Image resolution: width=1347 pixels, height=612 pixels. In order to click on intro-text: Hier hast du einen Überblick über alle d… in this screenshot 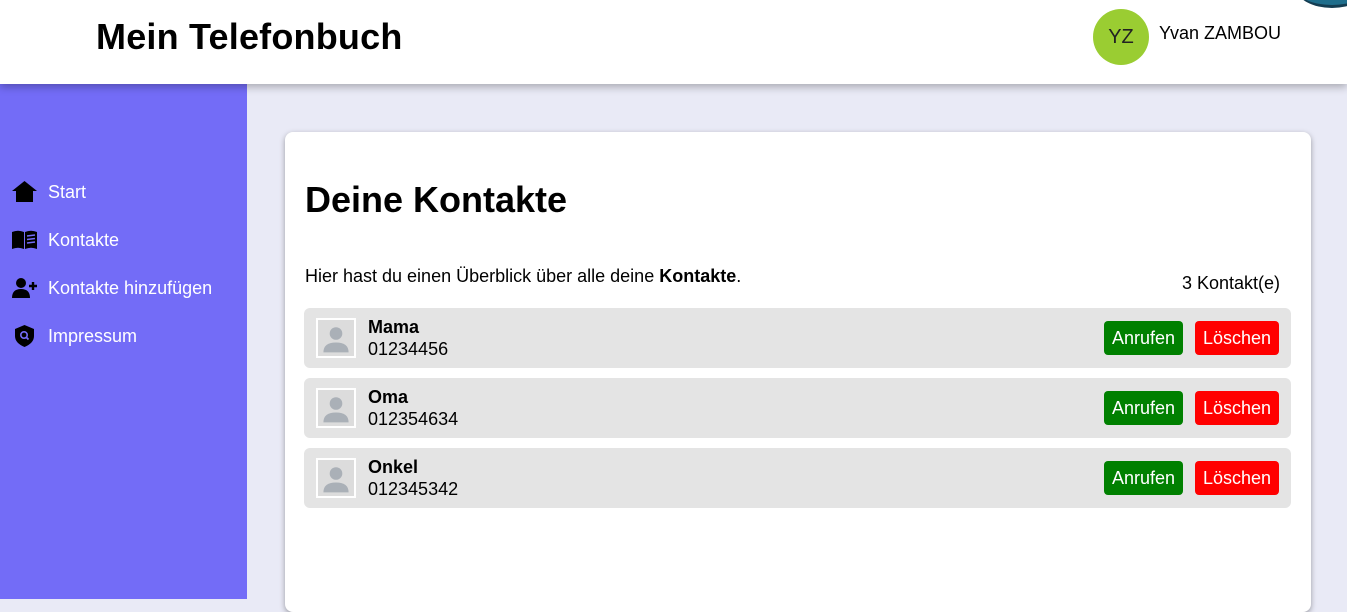, I will do `click(523, 276)`.